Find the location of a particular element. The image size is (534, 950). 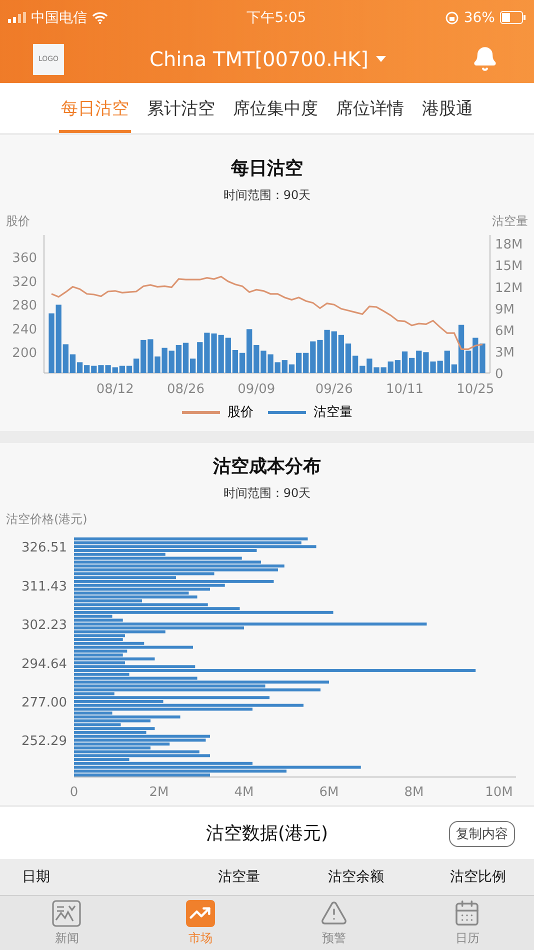

news-icon is located at coordinates (67, 913).